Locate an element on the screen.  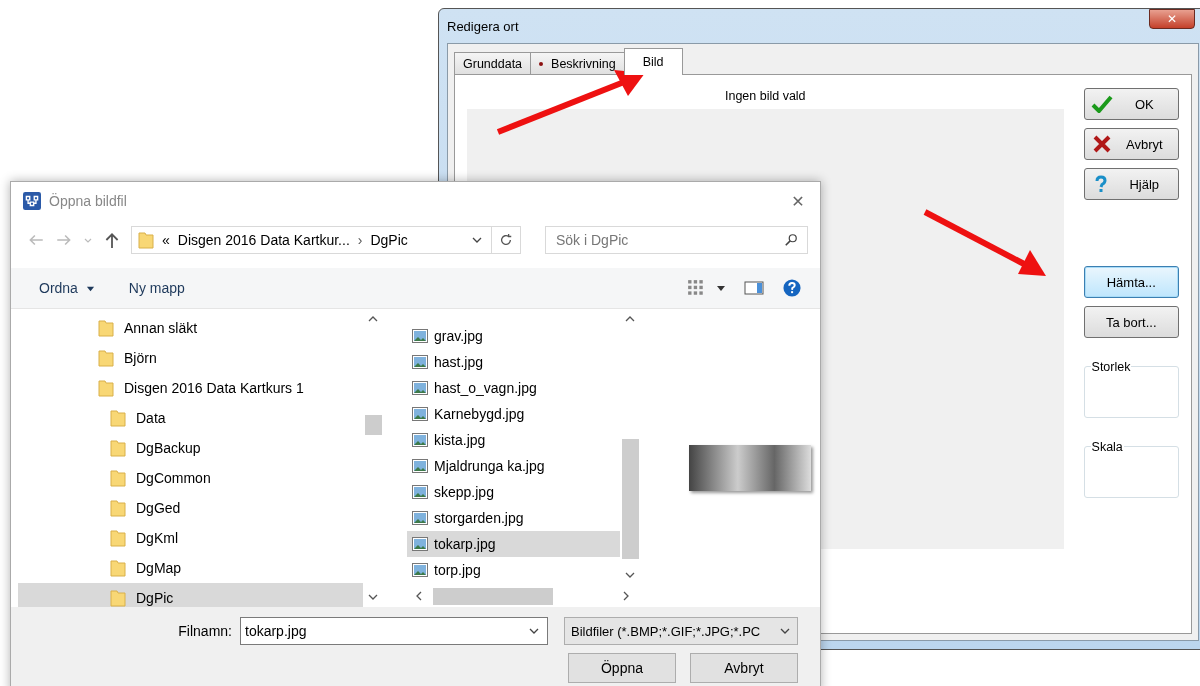
view-grid-icon is located at coordinates (696, 288).